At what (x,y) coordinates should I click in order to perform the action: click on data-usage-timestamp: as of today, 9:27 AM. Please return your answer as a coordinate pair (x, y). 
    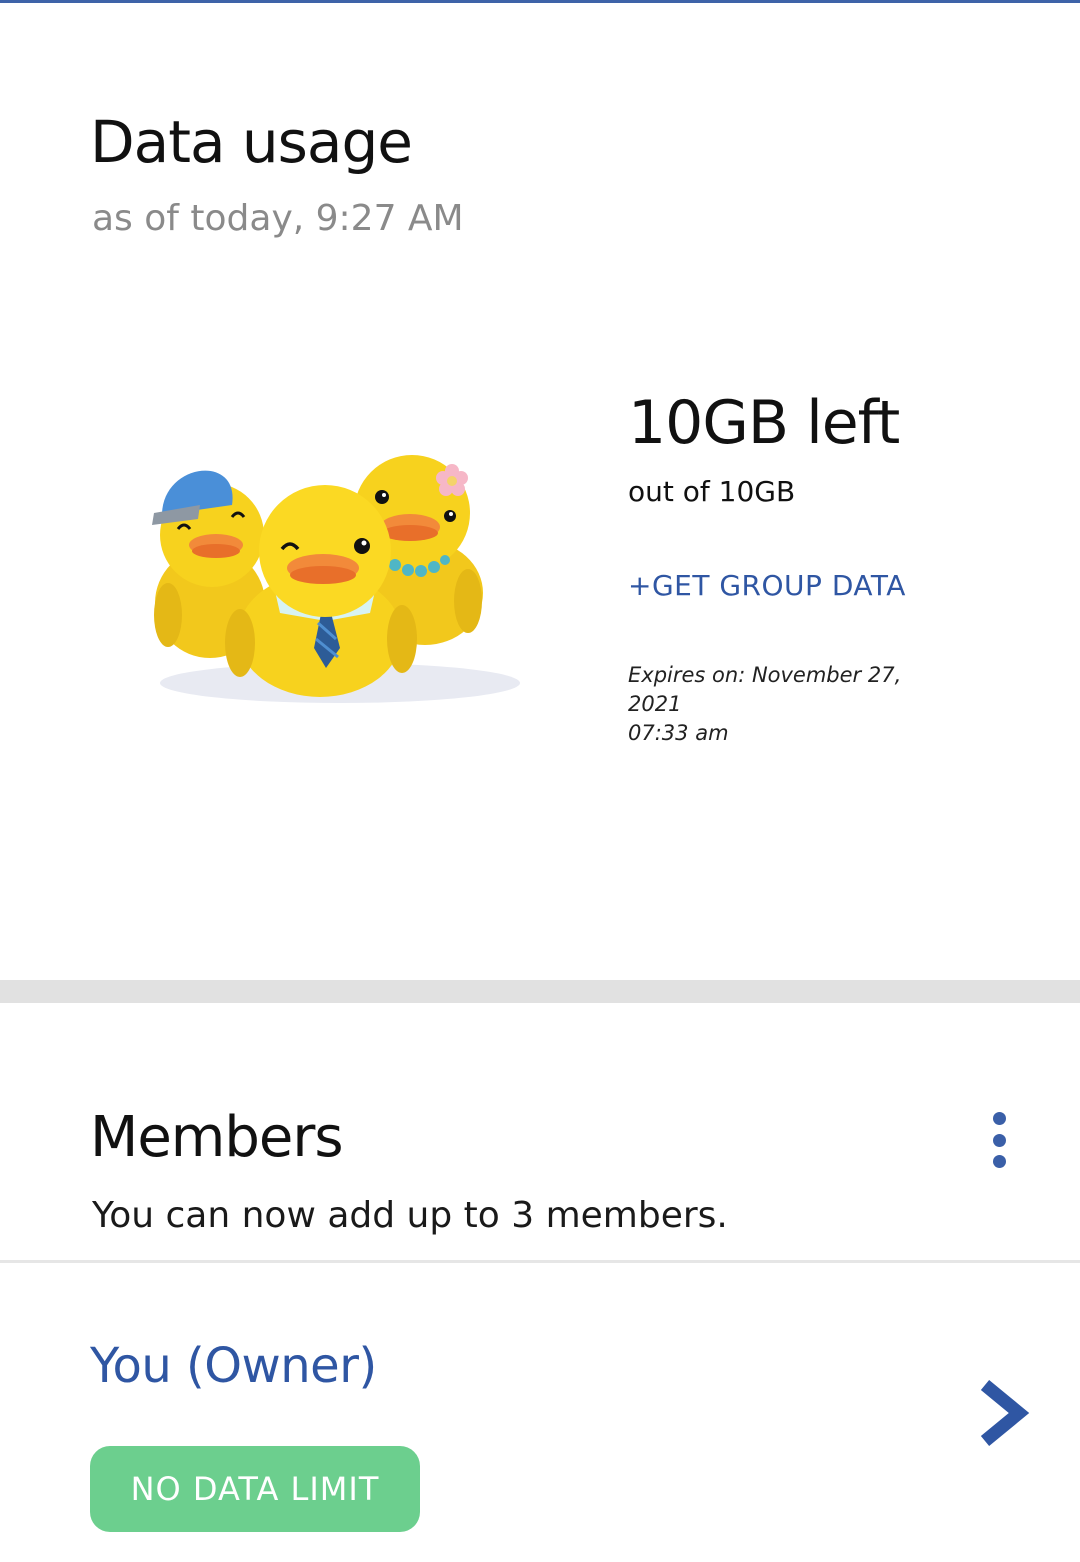
    Looking at the image, I should click on (278, 218).